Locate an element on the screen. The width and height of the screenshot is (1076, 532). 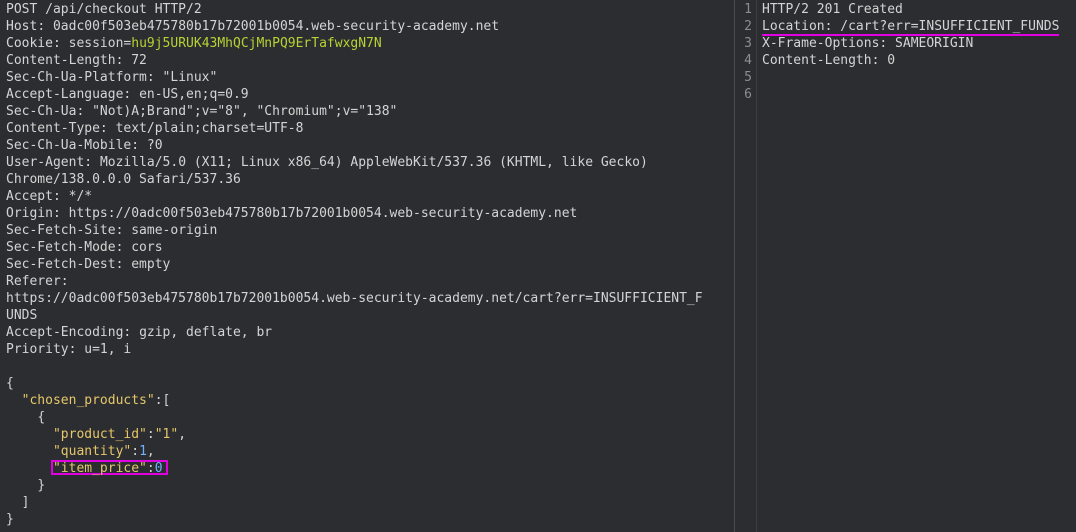
header-value: "Not)A;Brand";v="8", "Chromium";v="138" is located at coordinates (245, 111).